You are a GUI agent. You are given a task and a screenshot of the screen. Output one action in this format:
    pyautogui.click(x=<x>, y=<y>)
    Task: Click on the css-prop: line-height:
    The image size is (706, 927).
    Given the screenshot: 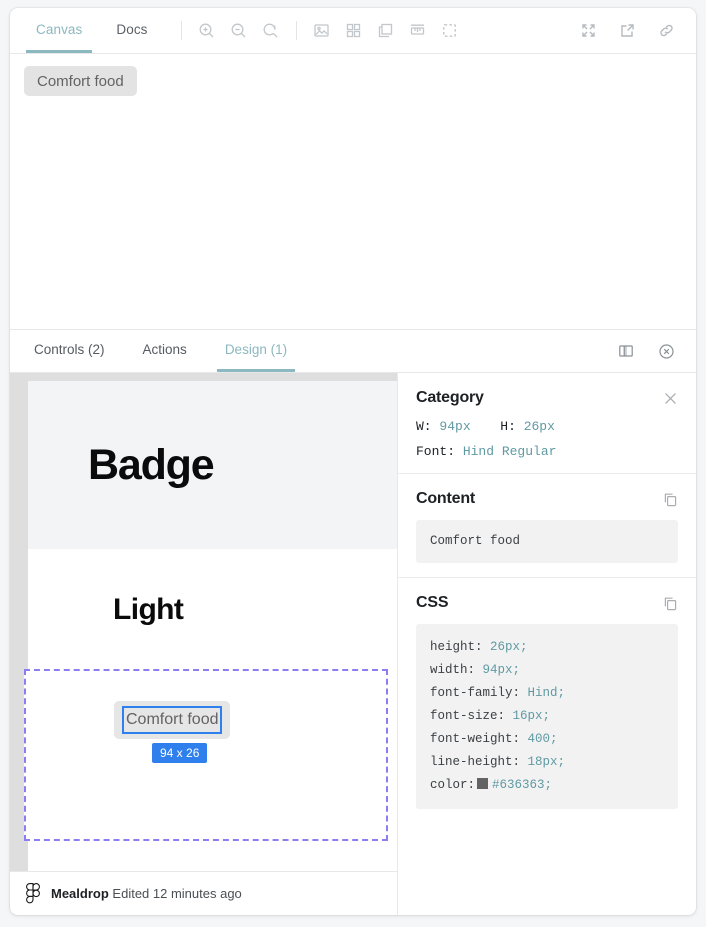 What is the action you would take?
    pyautogui.click(x=475, y=762)
    